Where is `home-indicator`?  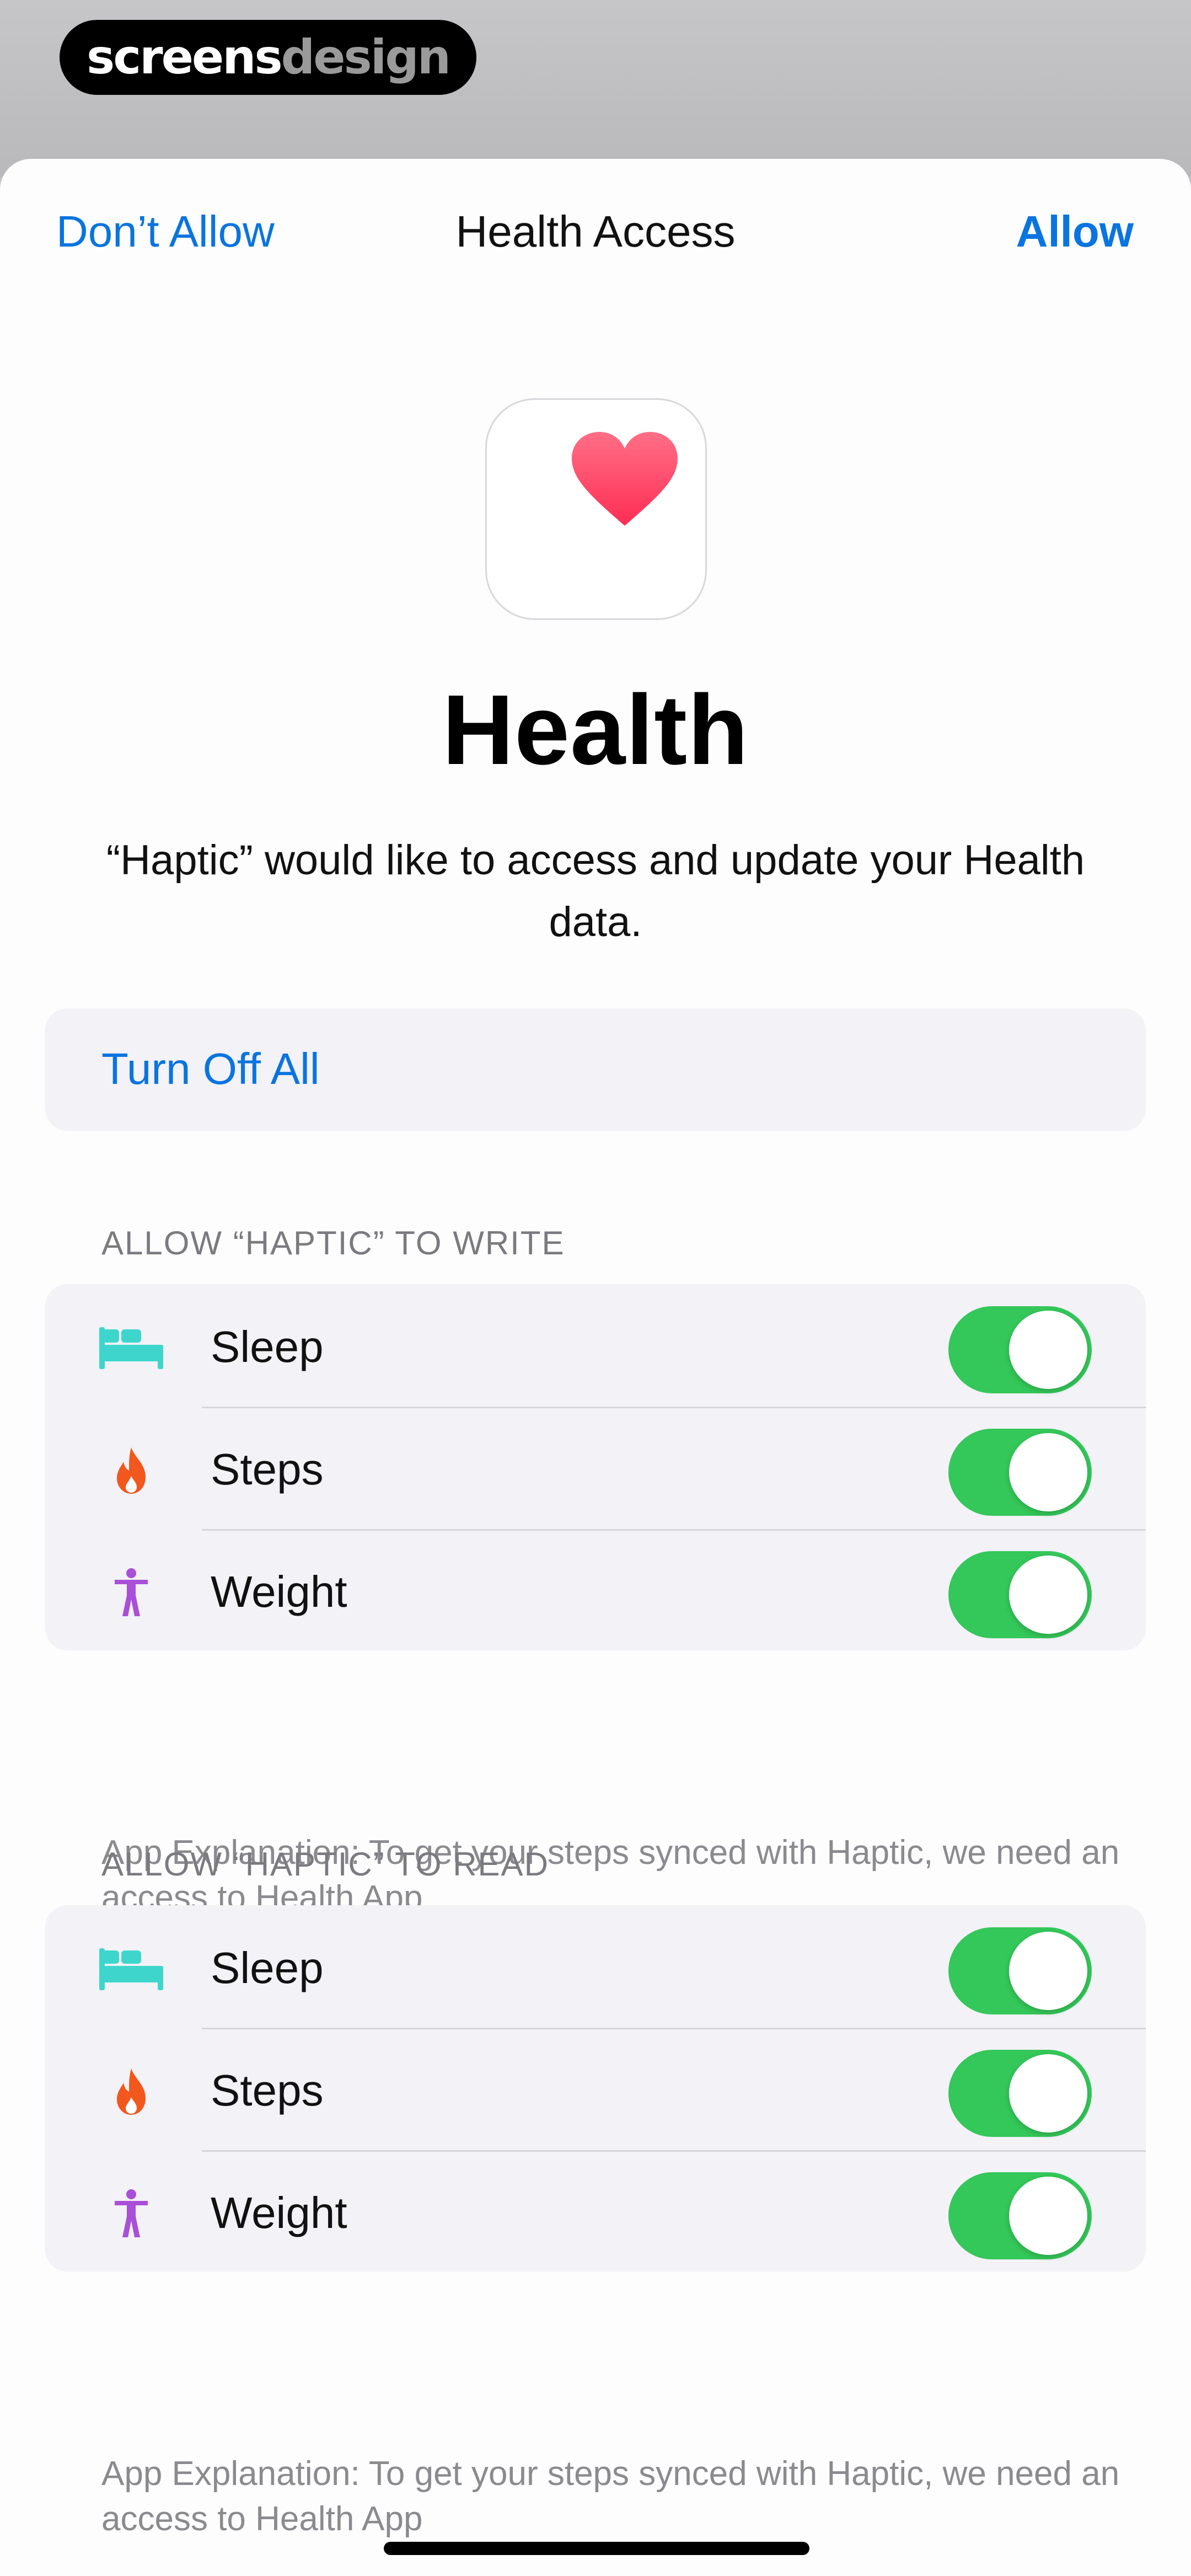 home-indicator is located at coordinates (596, 2548).